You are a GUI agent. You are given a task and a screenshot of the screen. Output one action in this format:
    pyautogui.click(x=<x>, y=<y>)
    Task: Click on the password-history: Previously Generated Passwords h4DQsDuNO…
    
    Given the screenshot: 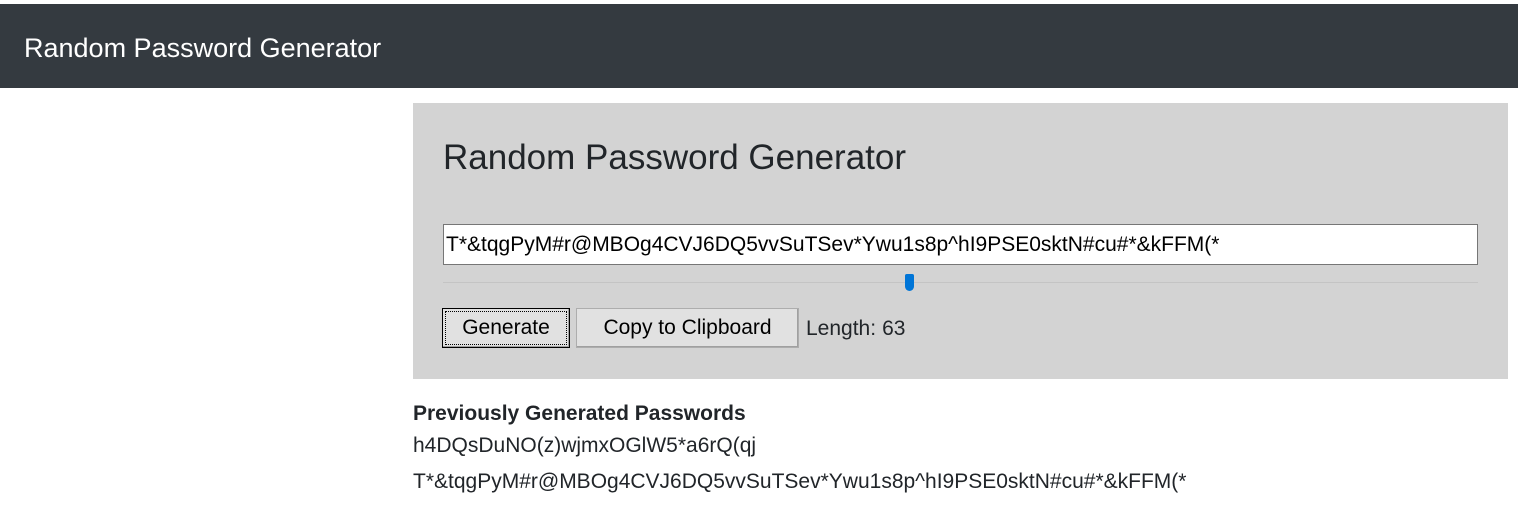 What is the action you would take?
    pyautogui.click(x=913, y=450)
    